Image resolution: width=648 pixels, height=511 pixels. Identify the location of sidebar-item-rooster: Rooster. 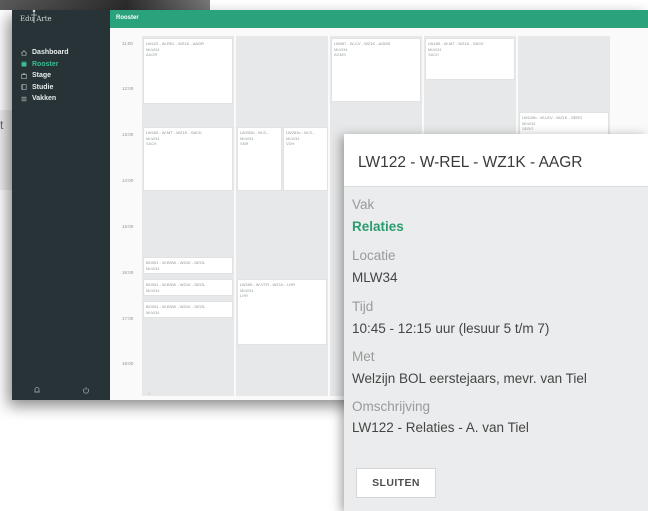
(61, 65).